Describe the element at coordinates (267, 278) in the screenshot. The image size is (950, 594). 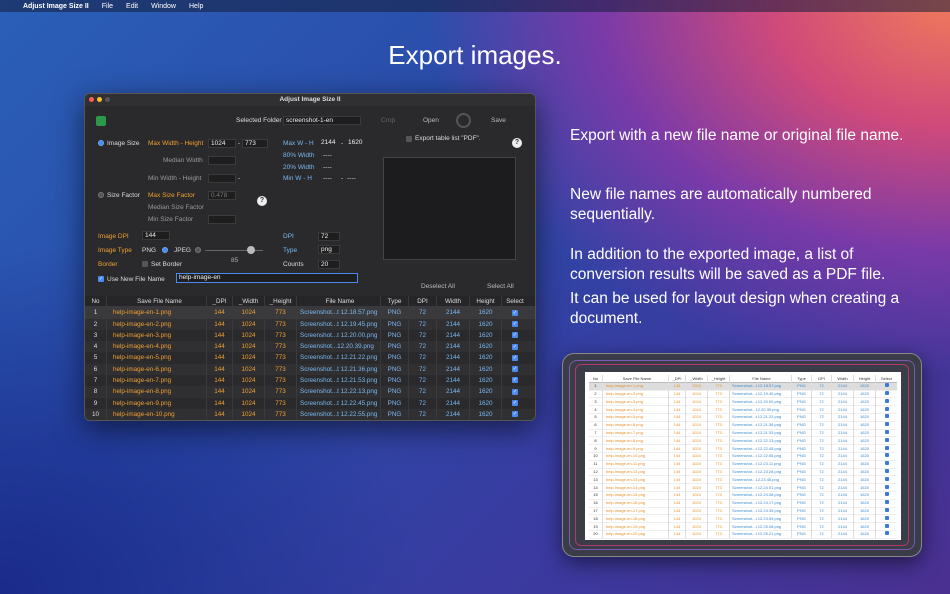
I see `new-file-name-input: help-image-en` at that location.